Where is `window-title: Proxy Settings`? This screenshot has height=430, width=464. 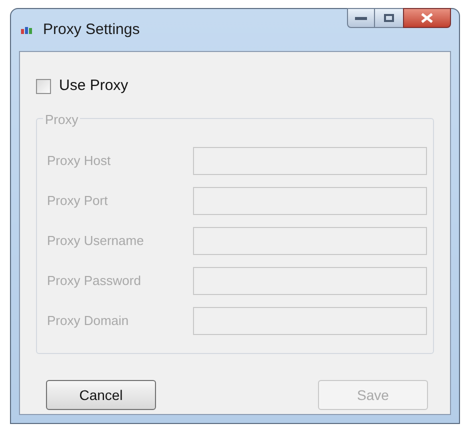
window-title: Proxy Settings is located at coordinates (91, 30).